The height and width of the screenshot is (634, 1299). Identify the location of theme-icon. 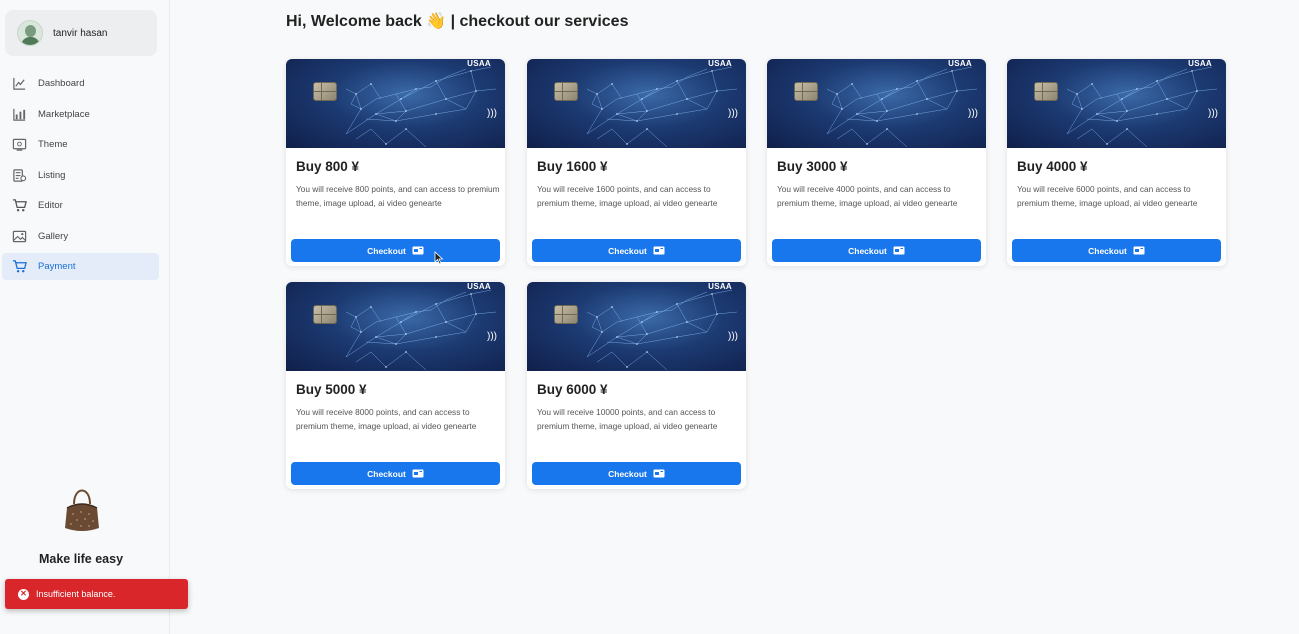
(19, 145).